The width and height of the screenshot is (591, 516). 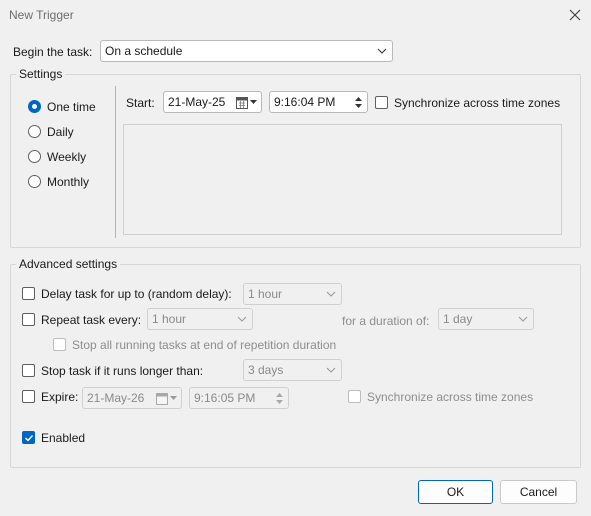 I want to click on expire-date-value: 21-May-26, so click(x=116, y=398).